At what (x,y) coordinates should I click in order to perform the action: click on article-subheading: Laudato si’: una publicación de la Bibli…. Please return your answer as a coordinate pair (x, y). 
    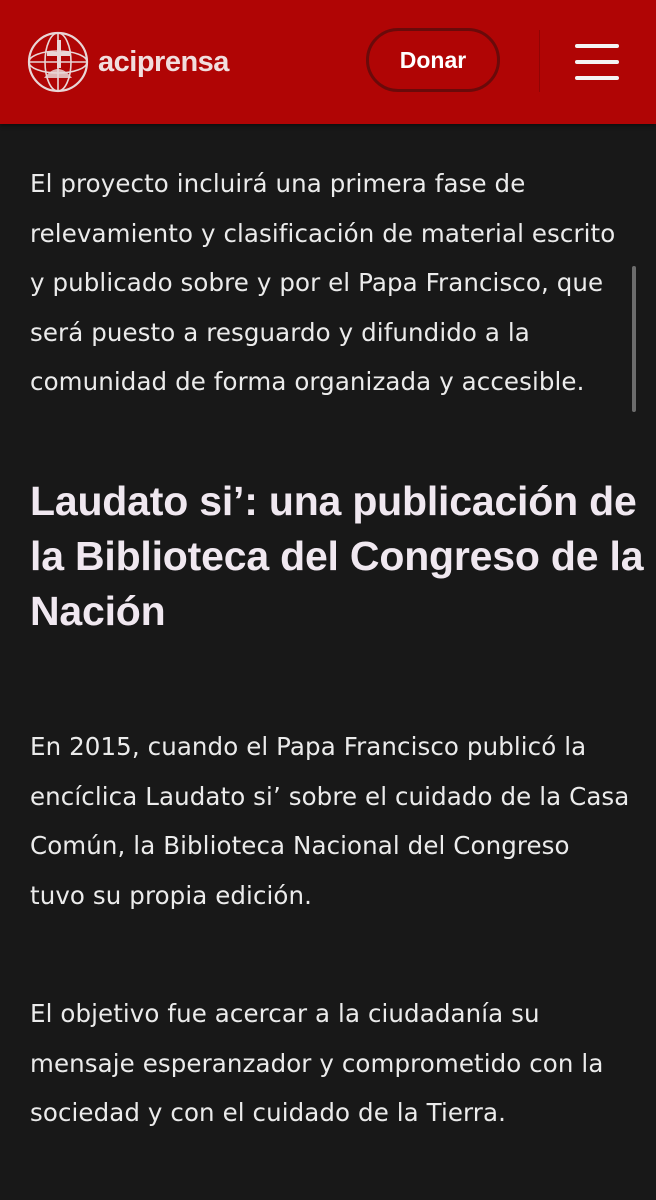
    Looking at the image, I should click on (337, 556).